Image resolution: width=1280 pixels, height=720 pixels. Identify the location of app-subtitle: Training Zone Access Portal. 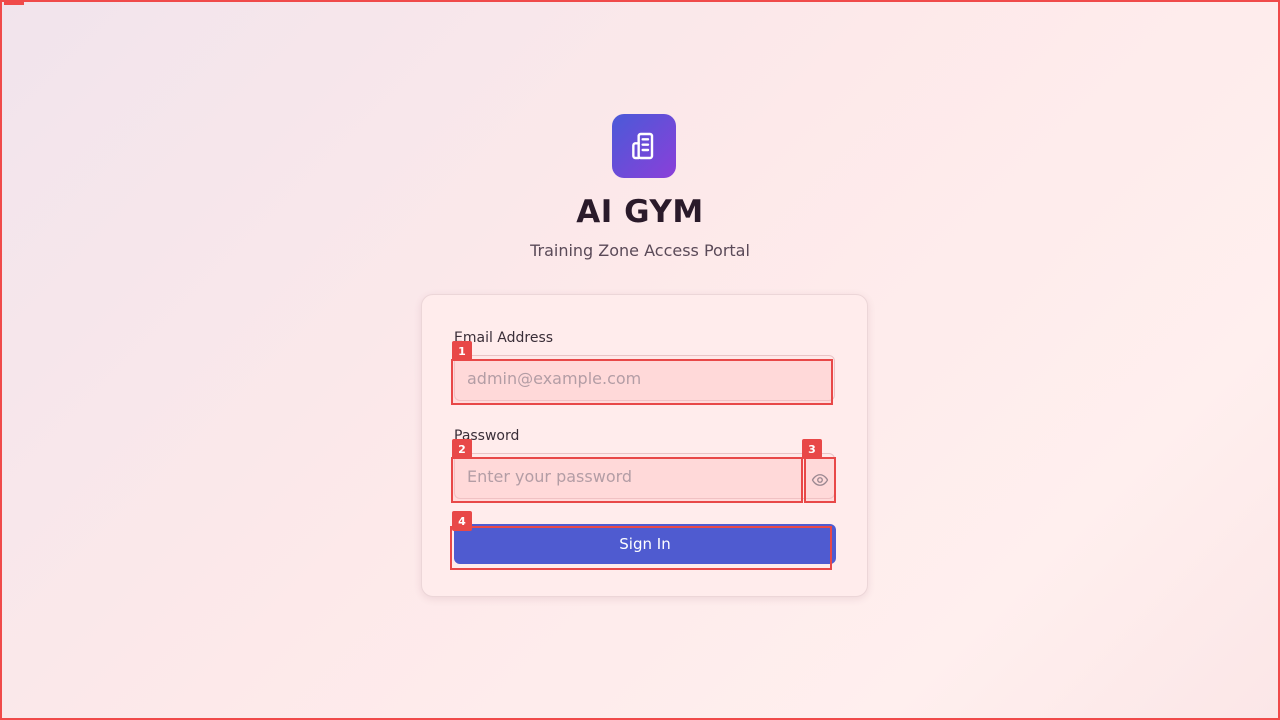
(640, 250).